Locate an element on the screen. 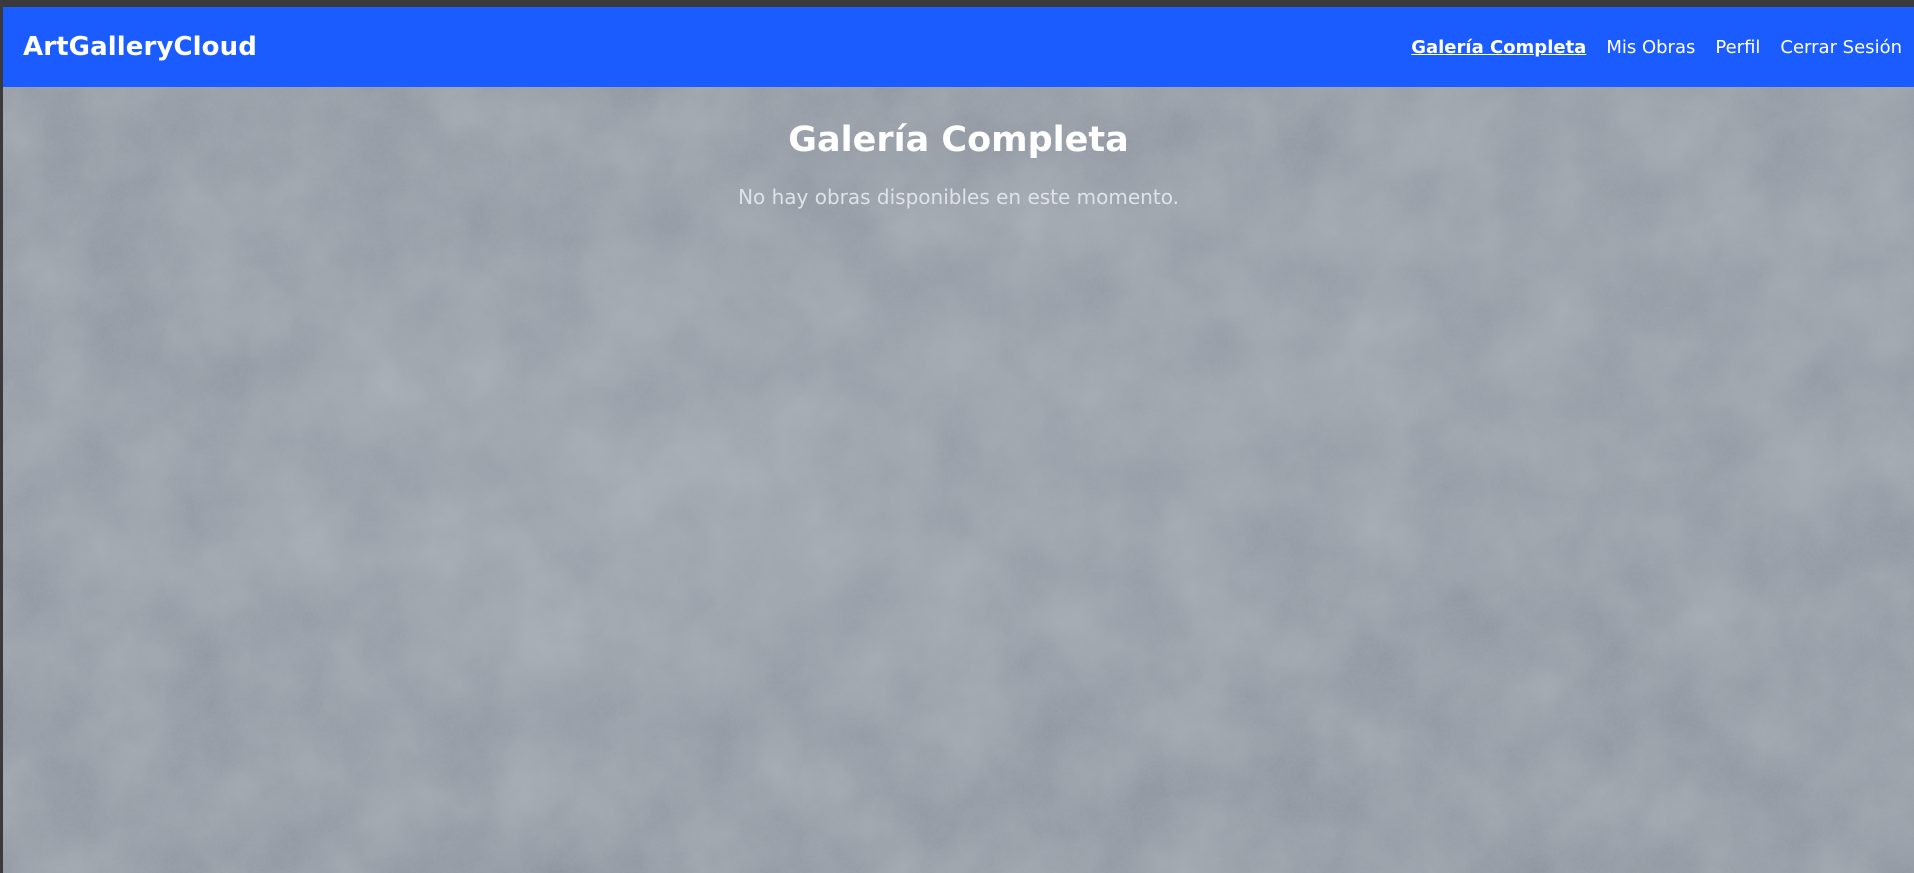 The height and width of the screenshot is (873, 1914). nav-link-mis-obras: Mis Obras is located at coordinates (1650, 47).